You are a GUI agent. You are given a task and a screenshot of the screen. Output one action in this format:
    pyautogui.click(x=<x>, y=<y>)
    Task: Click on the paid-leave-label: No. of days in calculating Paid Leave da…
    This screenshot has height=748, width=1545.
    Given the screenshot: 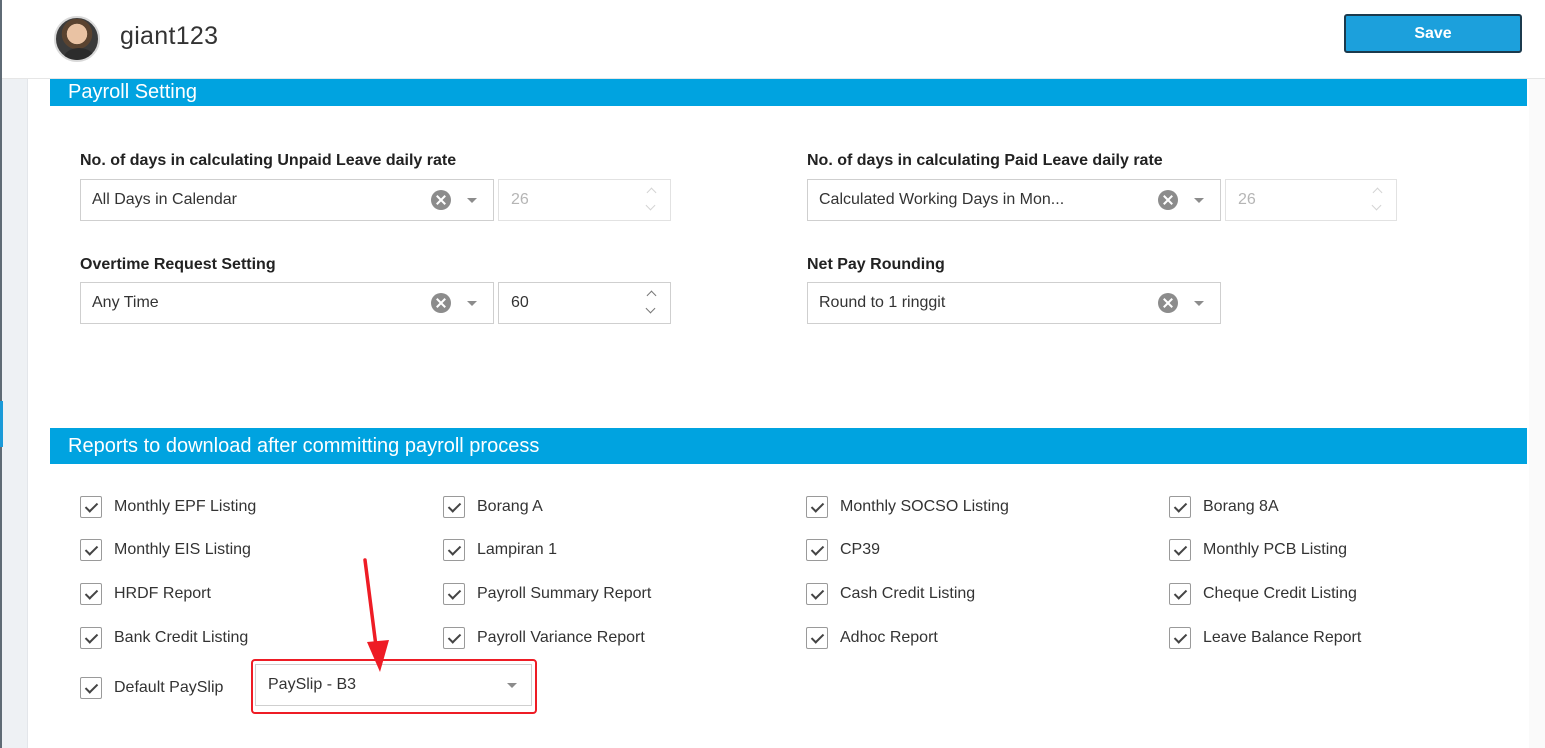 What is the action you would take?
    pyautogui.click(x=985, y=160)
    